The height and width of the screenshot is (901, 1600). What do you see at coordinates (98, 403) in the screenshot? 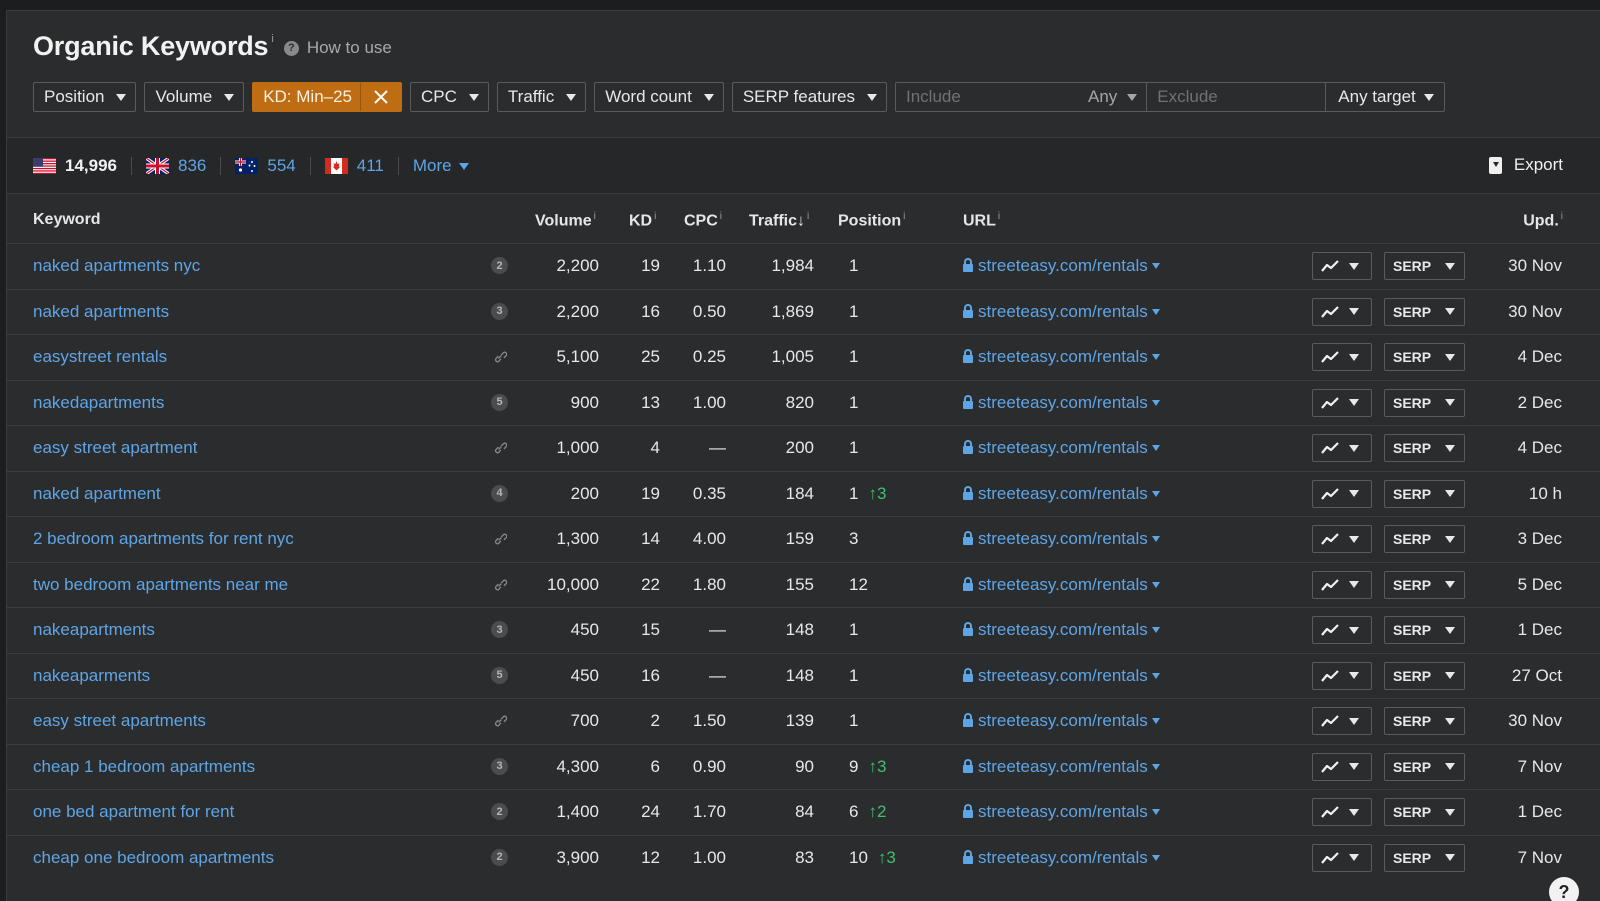
I see `keyword-link: nakedapartments` at bounding box center [98, 403].